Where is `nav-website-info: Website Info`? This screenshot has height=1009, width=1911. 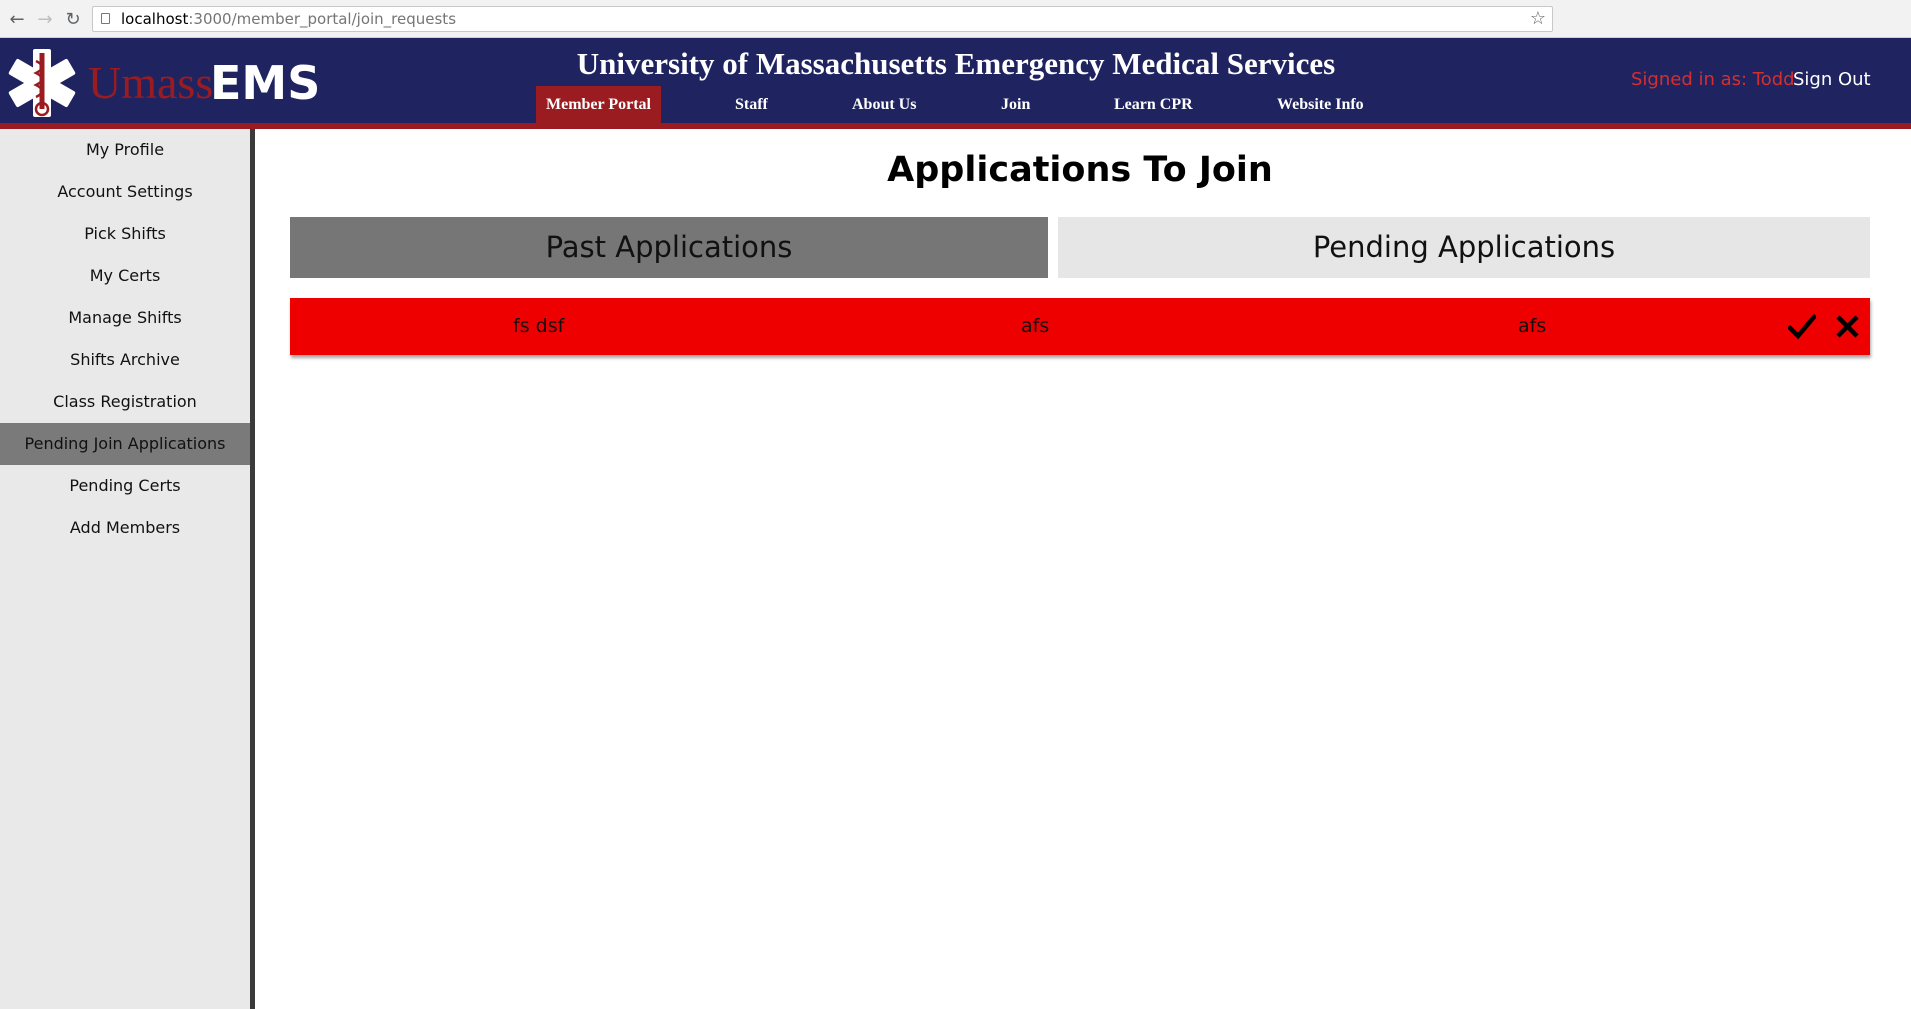
nav-website-info: Website Info is located at coordinates (1320, 104).